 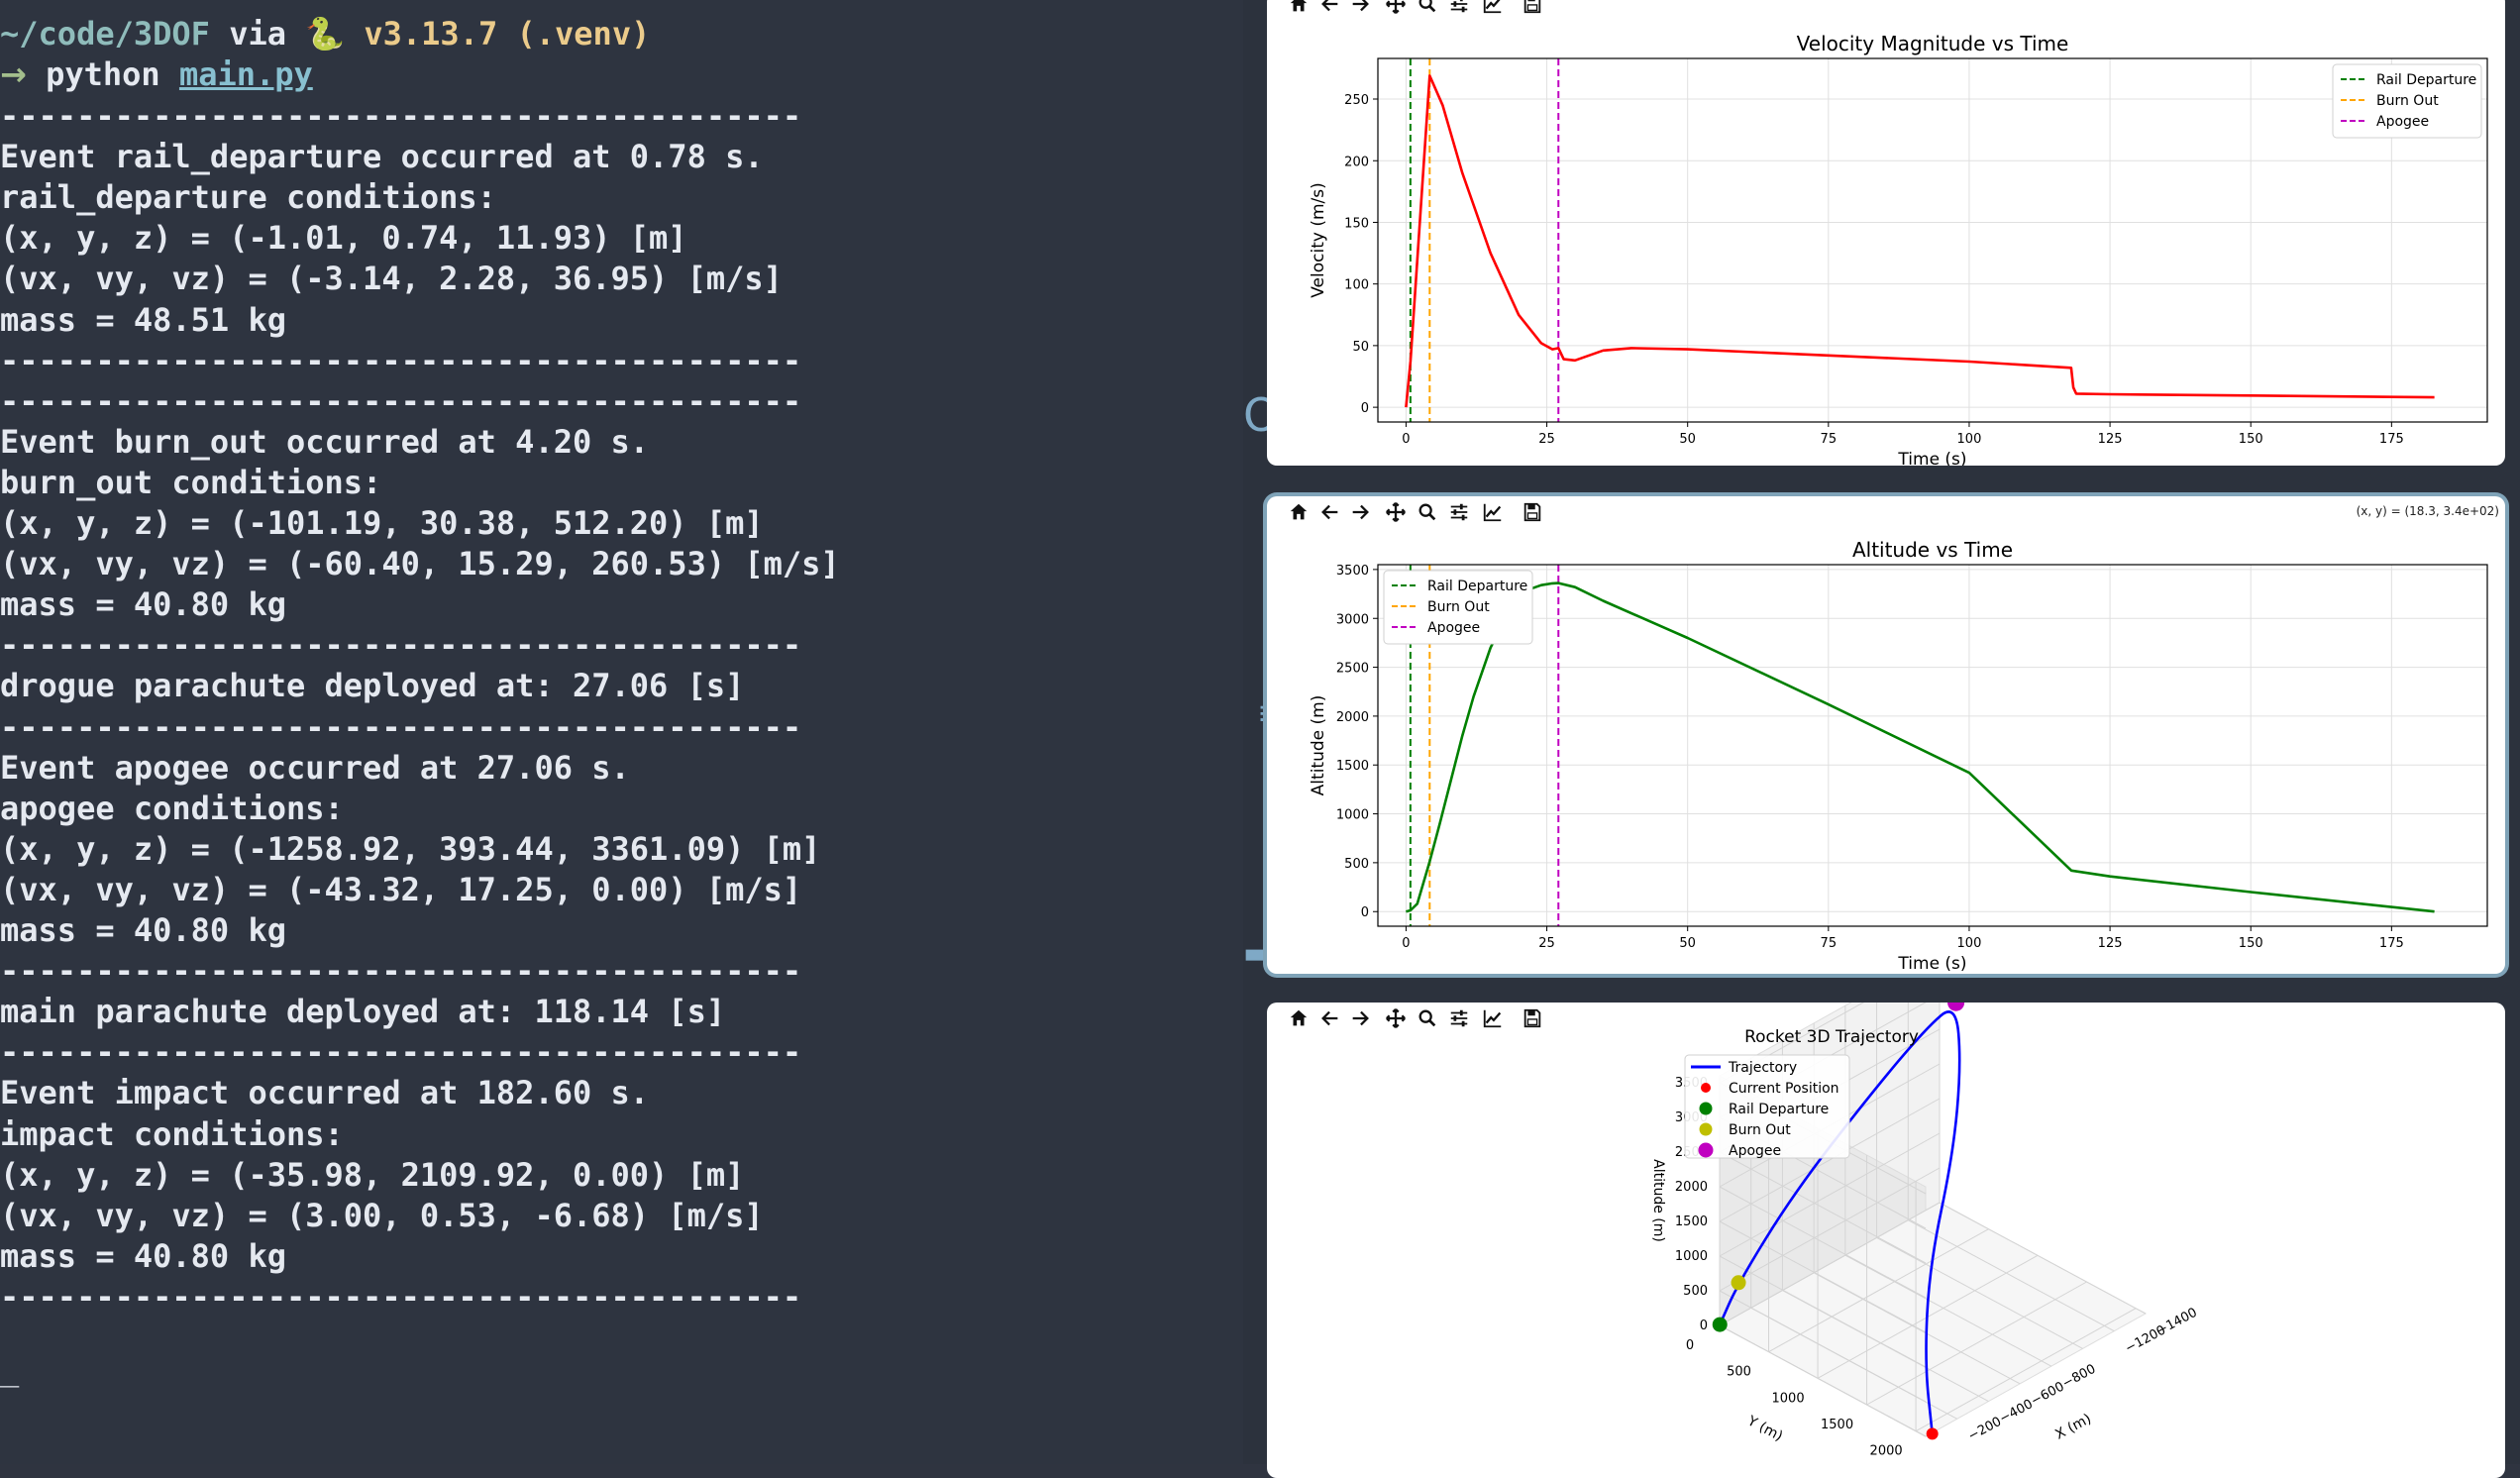 I want to click on output-line: (x, y, z) = (-1.01, 0.74, 11.93) [m], so click(x=343, y=238).